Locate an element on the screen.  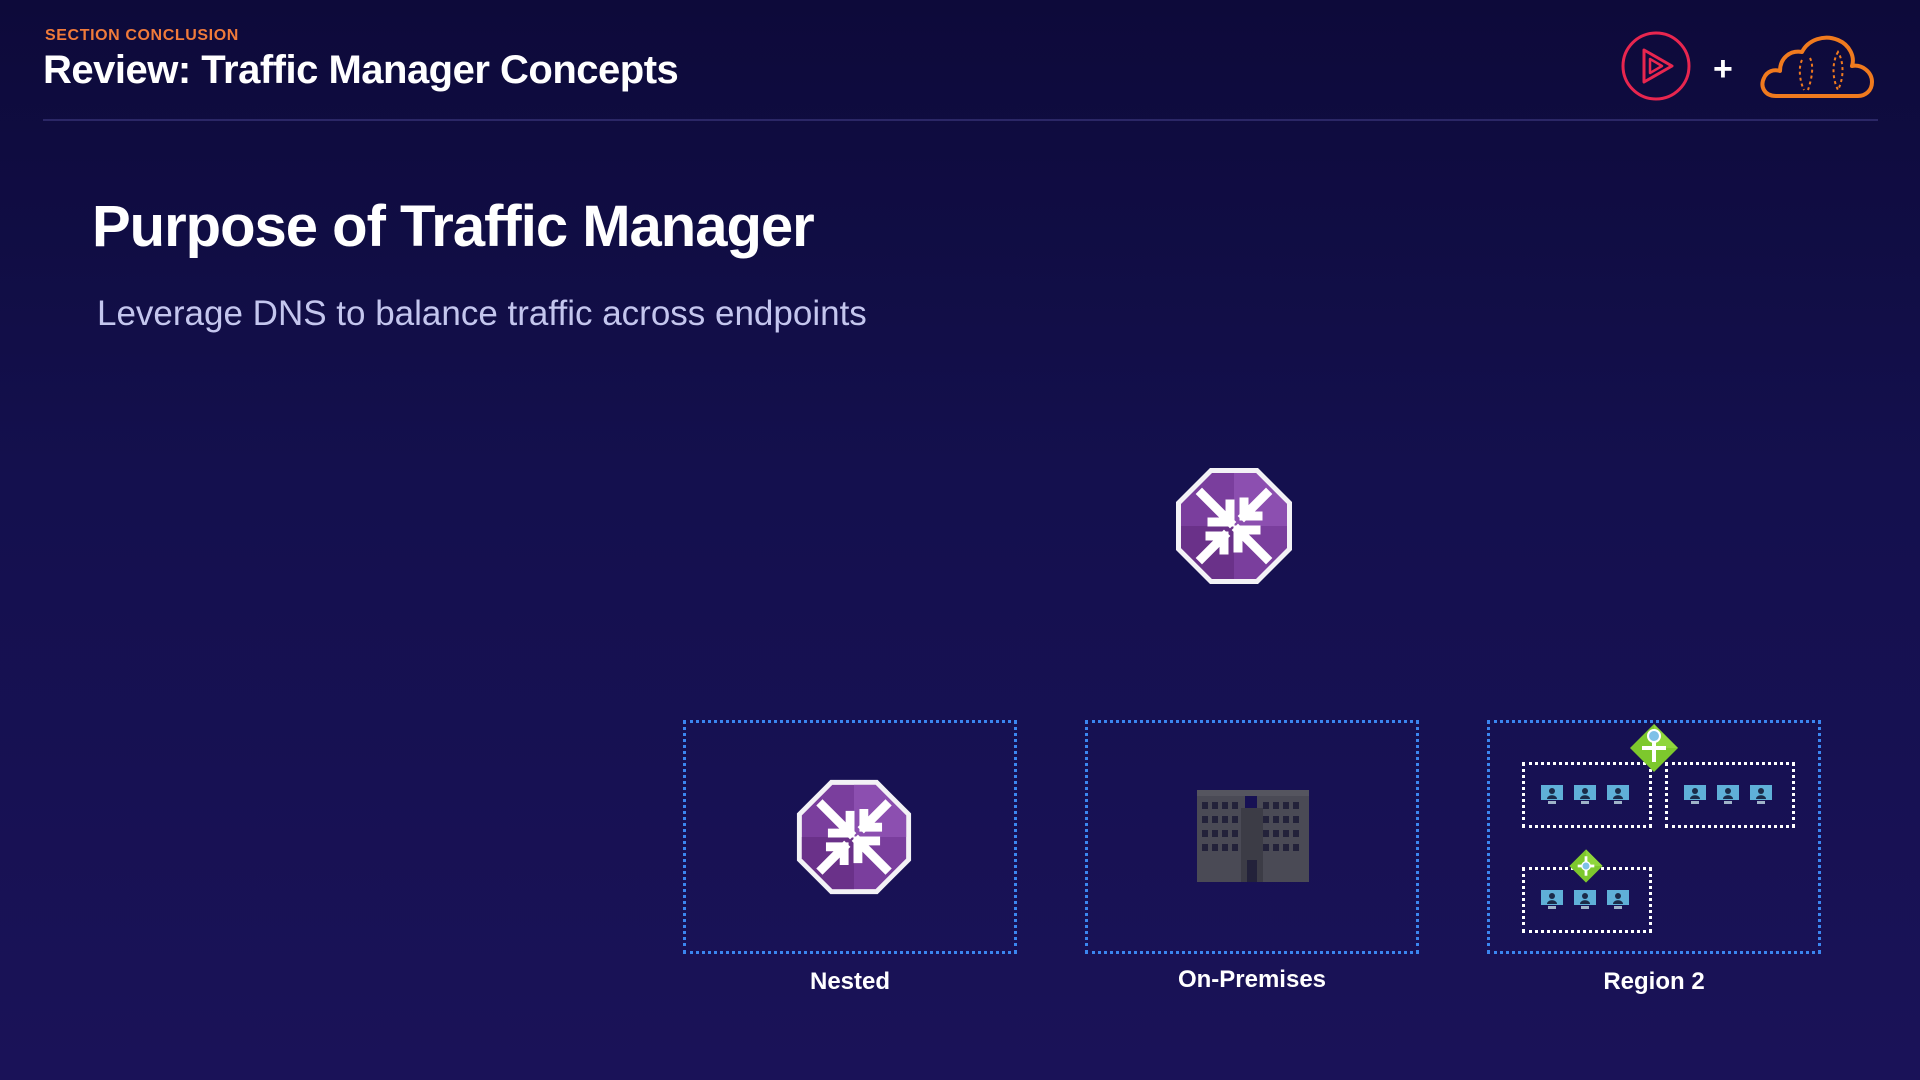
header-logos: + is located at coordinates (1750, 67).